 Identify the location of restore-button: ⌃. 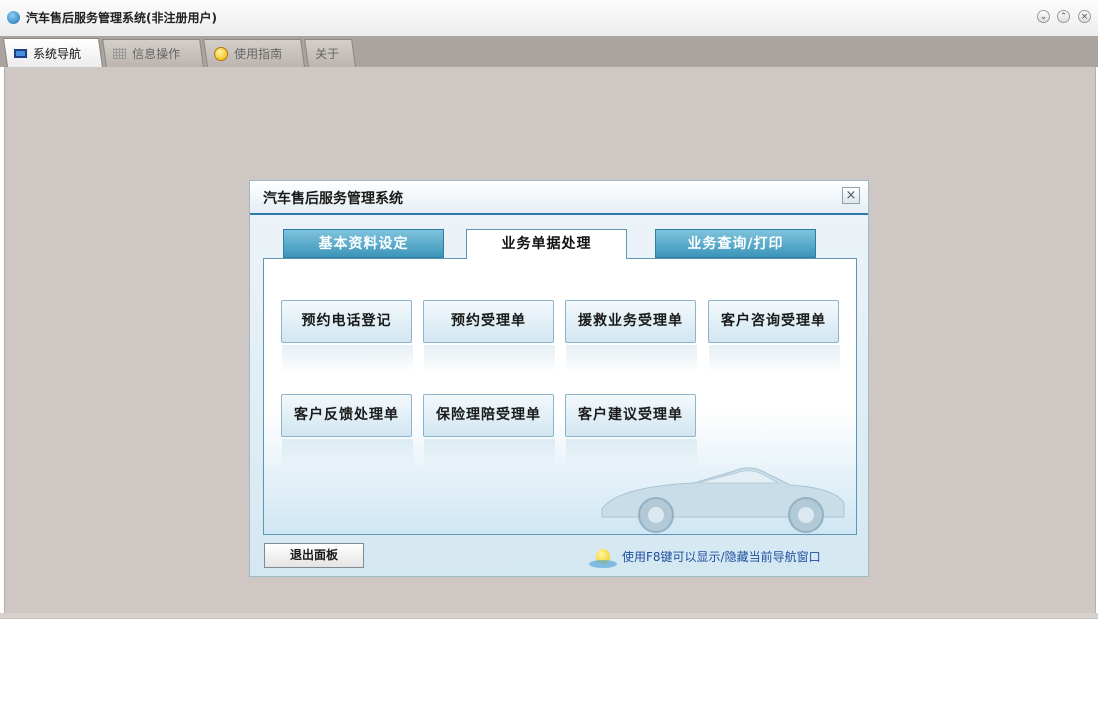
(1063, 16).